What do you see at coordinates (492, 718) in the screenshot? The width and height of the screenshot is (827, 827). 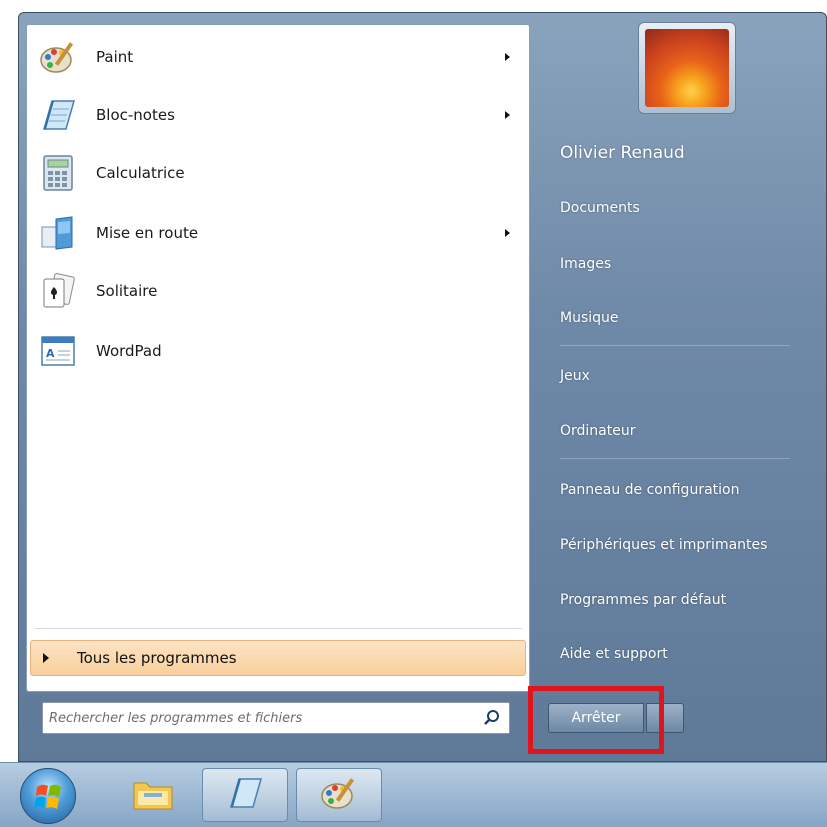 I see `search-icon` at bounding box center [492, 718].